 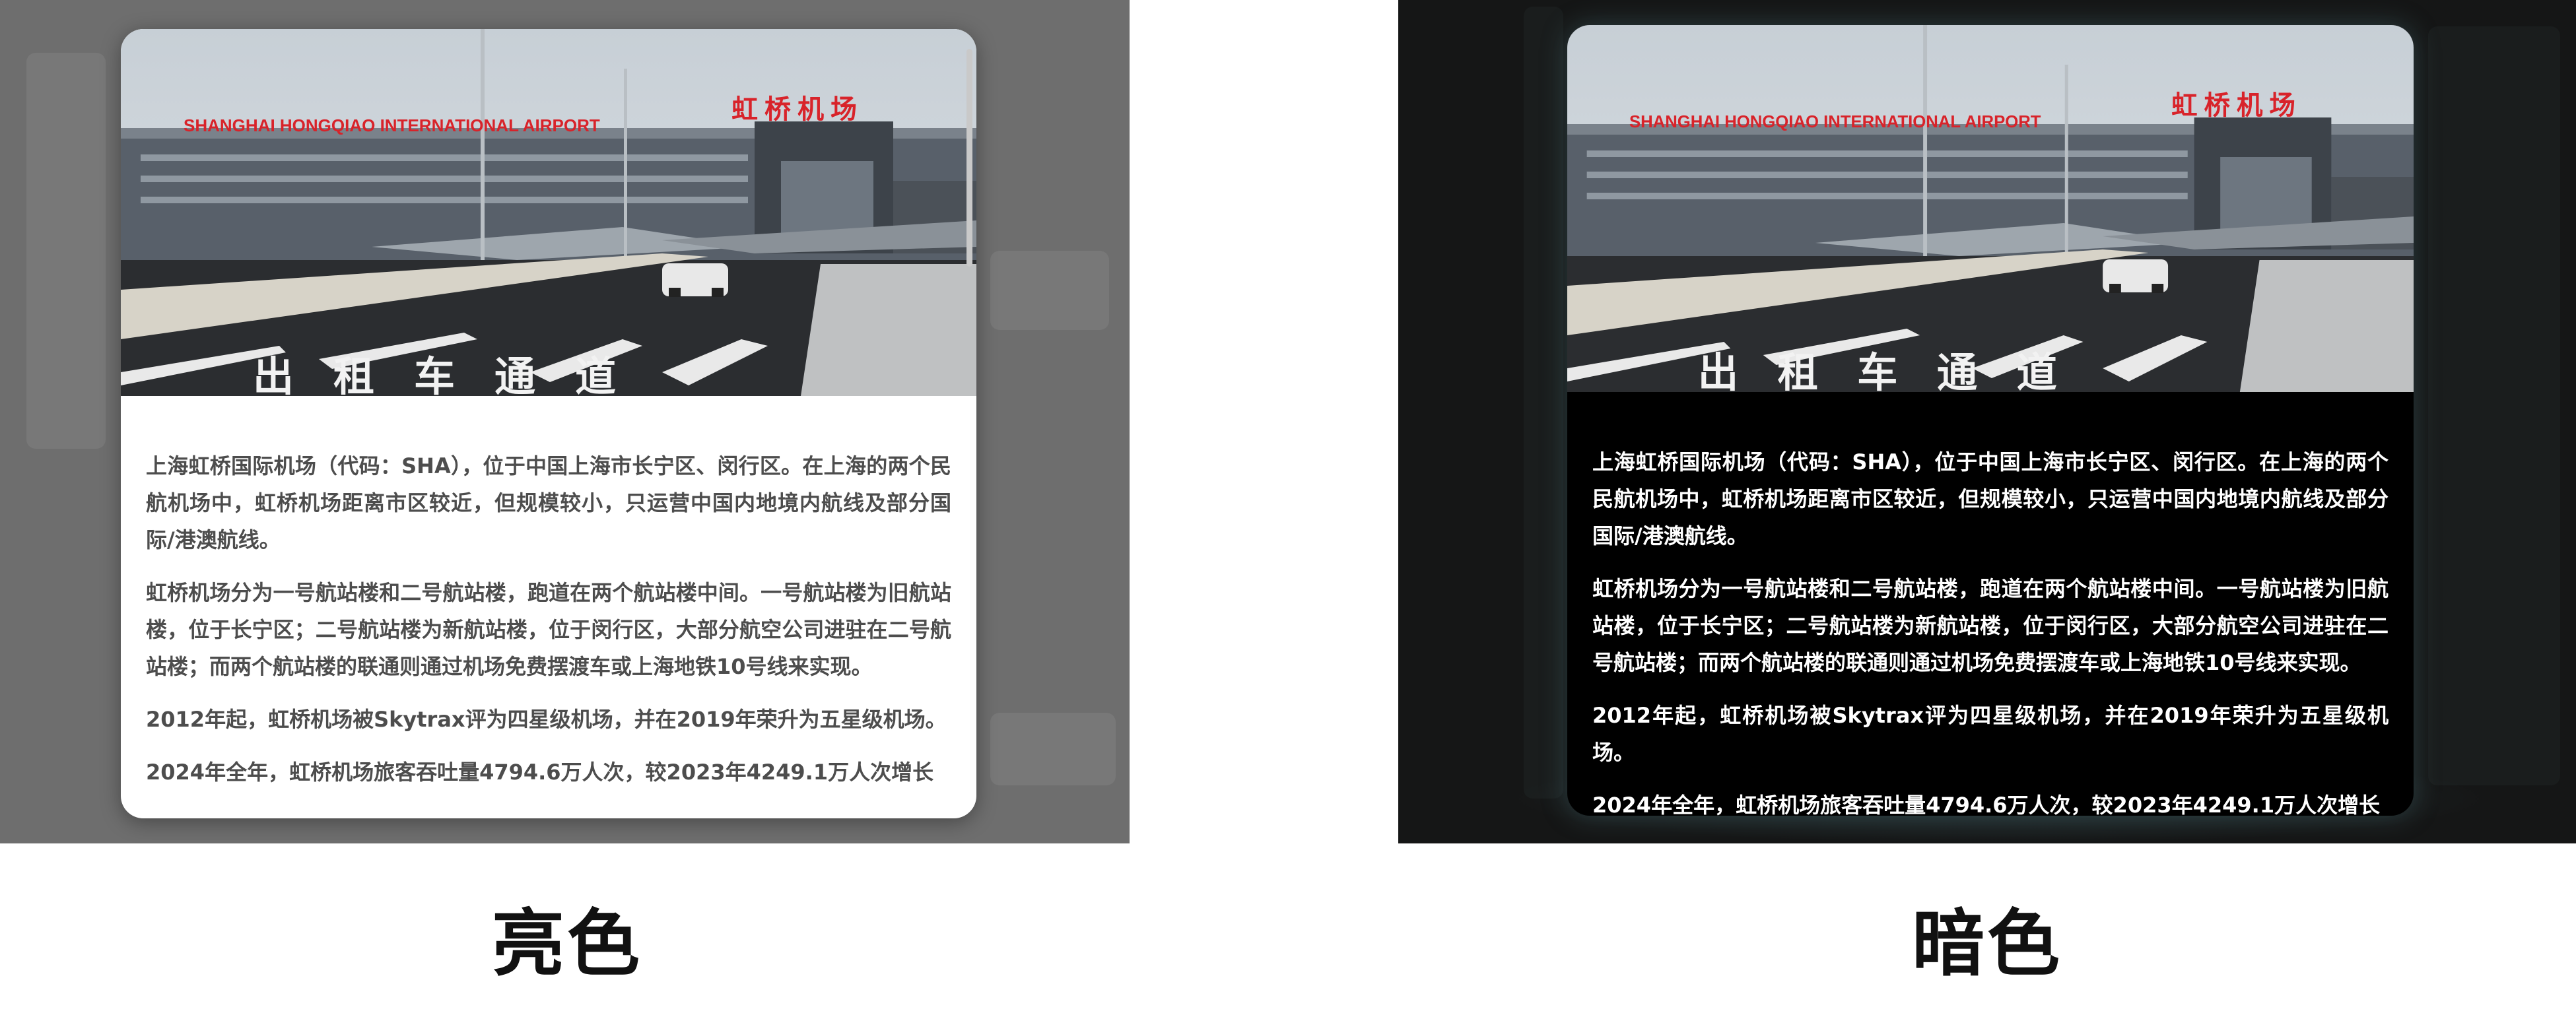 I want to click on dark-mode-caption: 暗色, so click(x=1987, y=944).